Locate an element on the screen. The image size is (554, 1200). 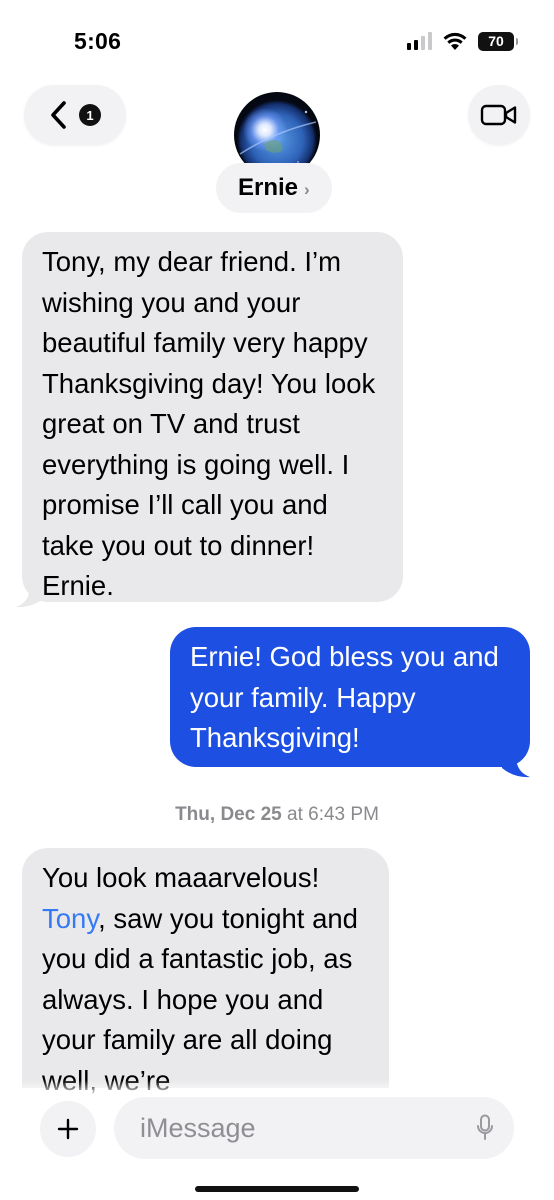
plus-icon is located at coordinates (68, 1129).